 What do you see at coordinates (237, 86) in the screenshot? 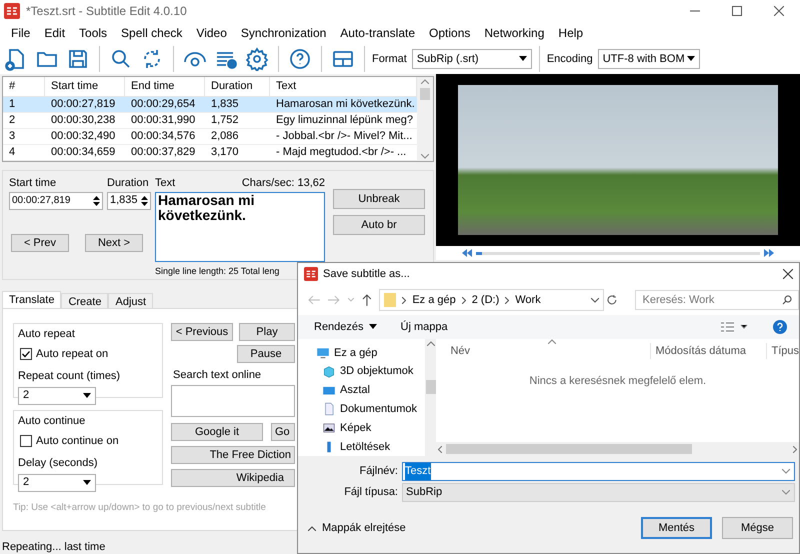
I see `column-header: Duration` at bounding box center [237, 86].